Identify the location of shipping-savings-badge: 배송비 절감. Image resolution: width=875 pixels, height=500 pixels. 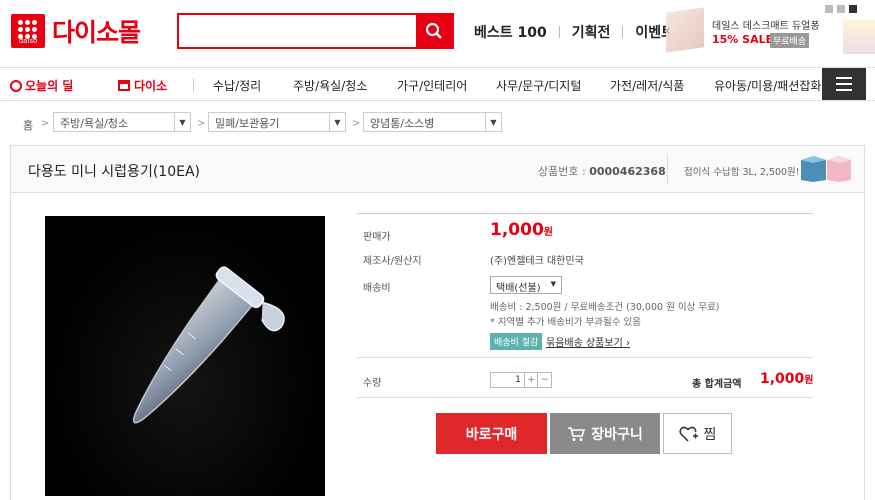
(516, 341).